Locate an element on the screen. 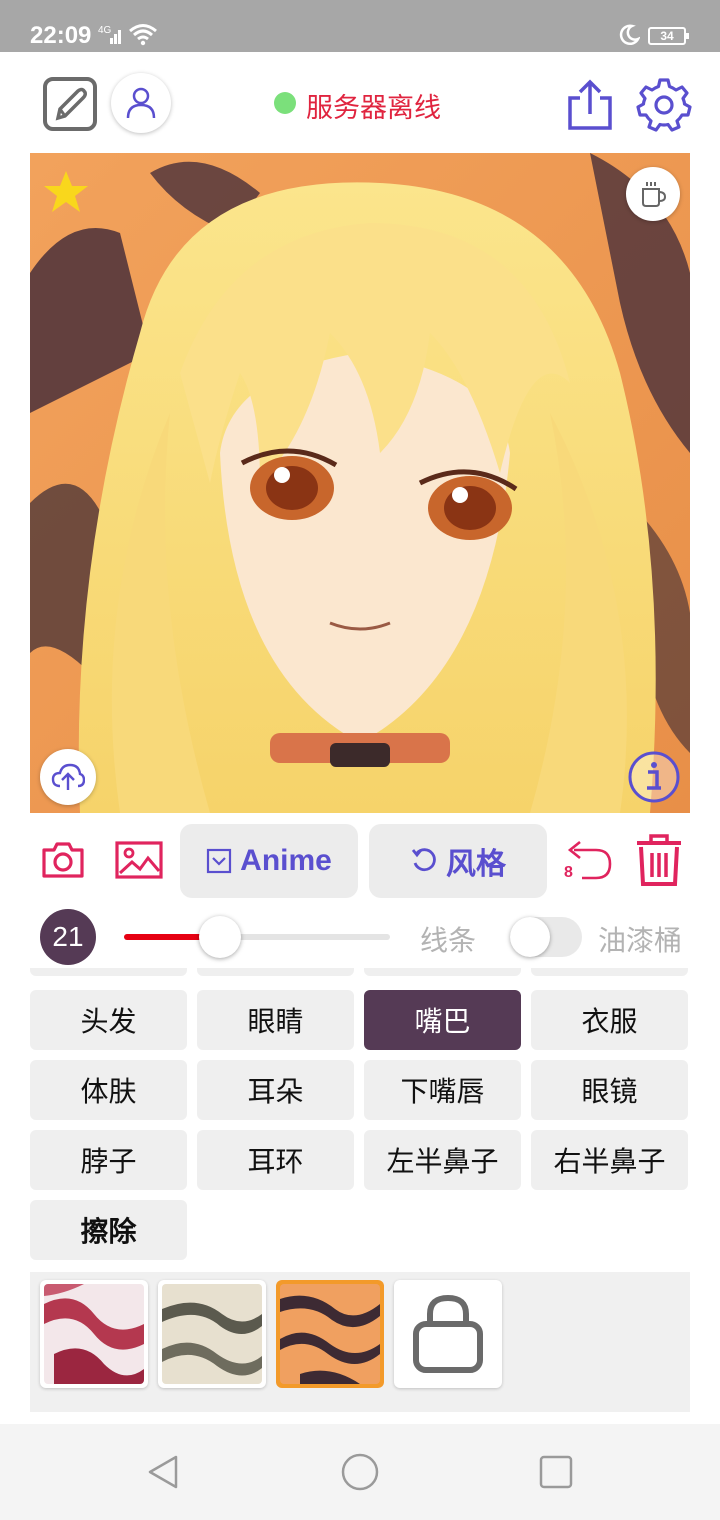  signal-icon is located at coordinates (115, 37).